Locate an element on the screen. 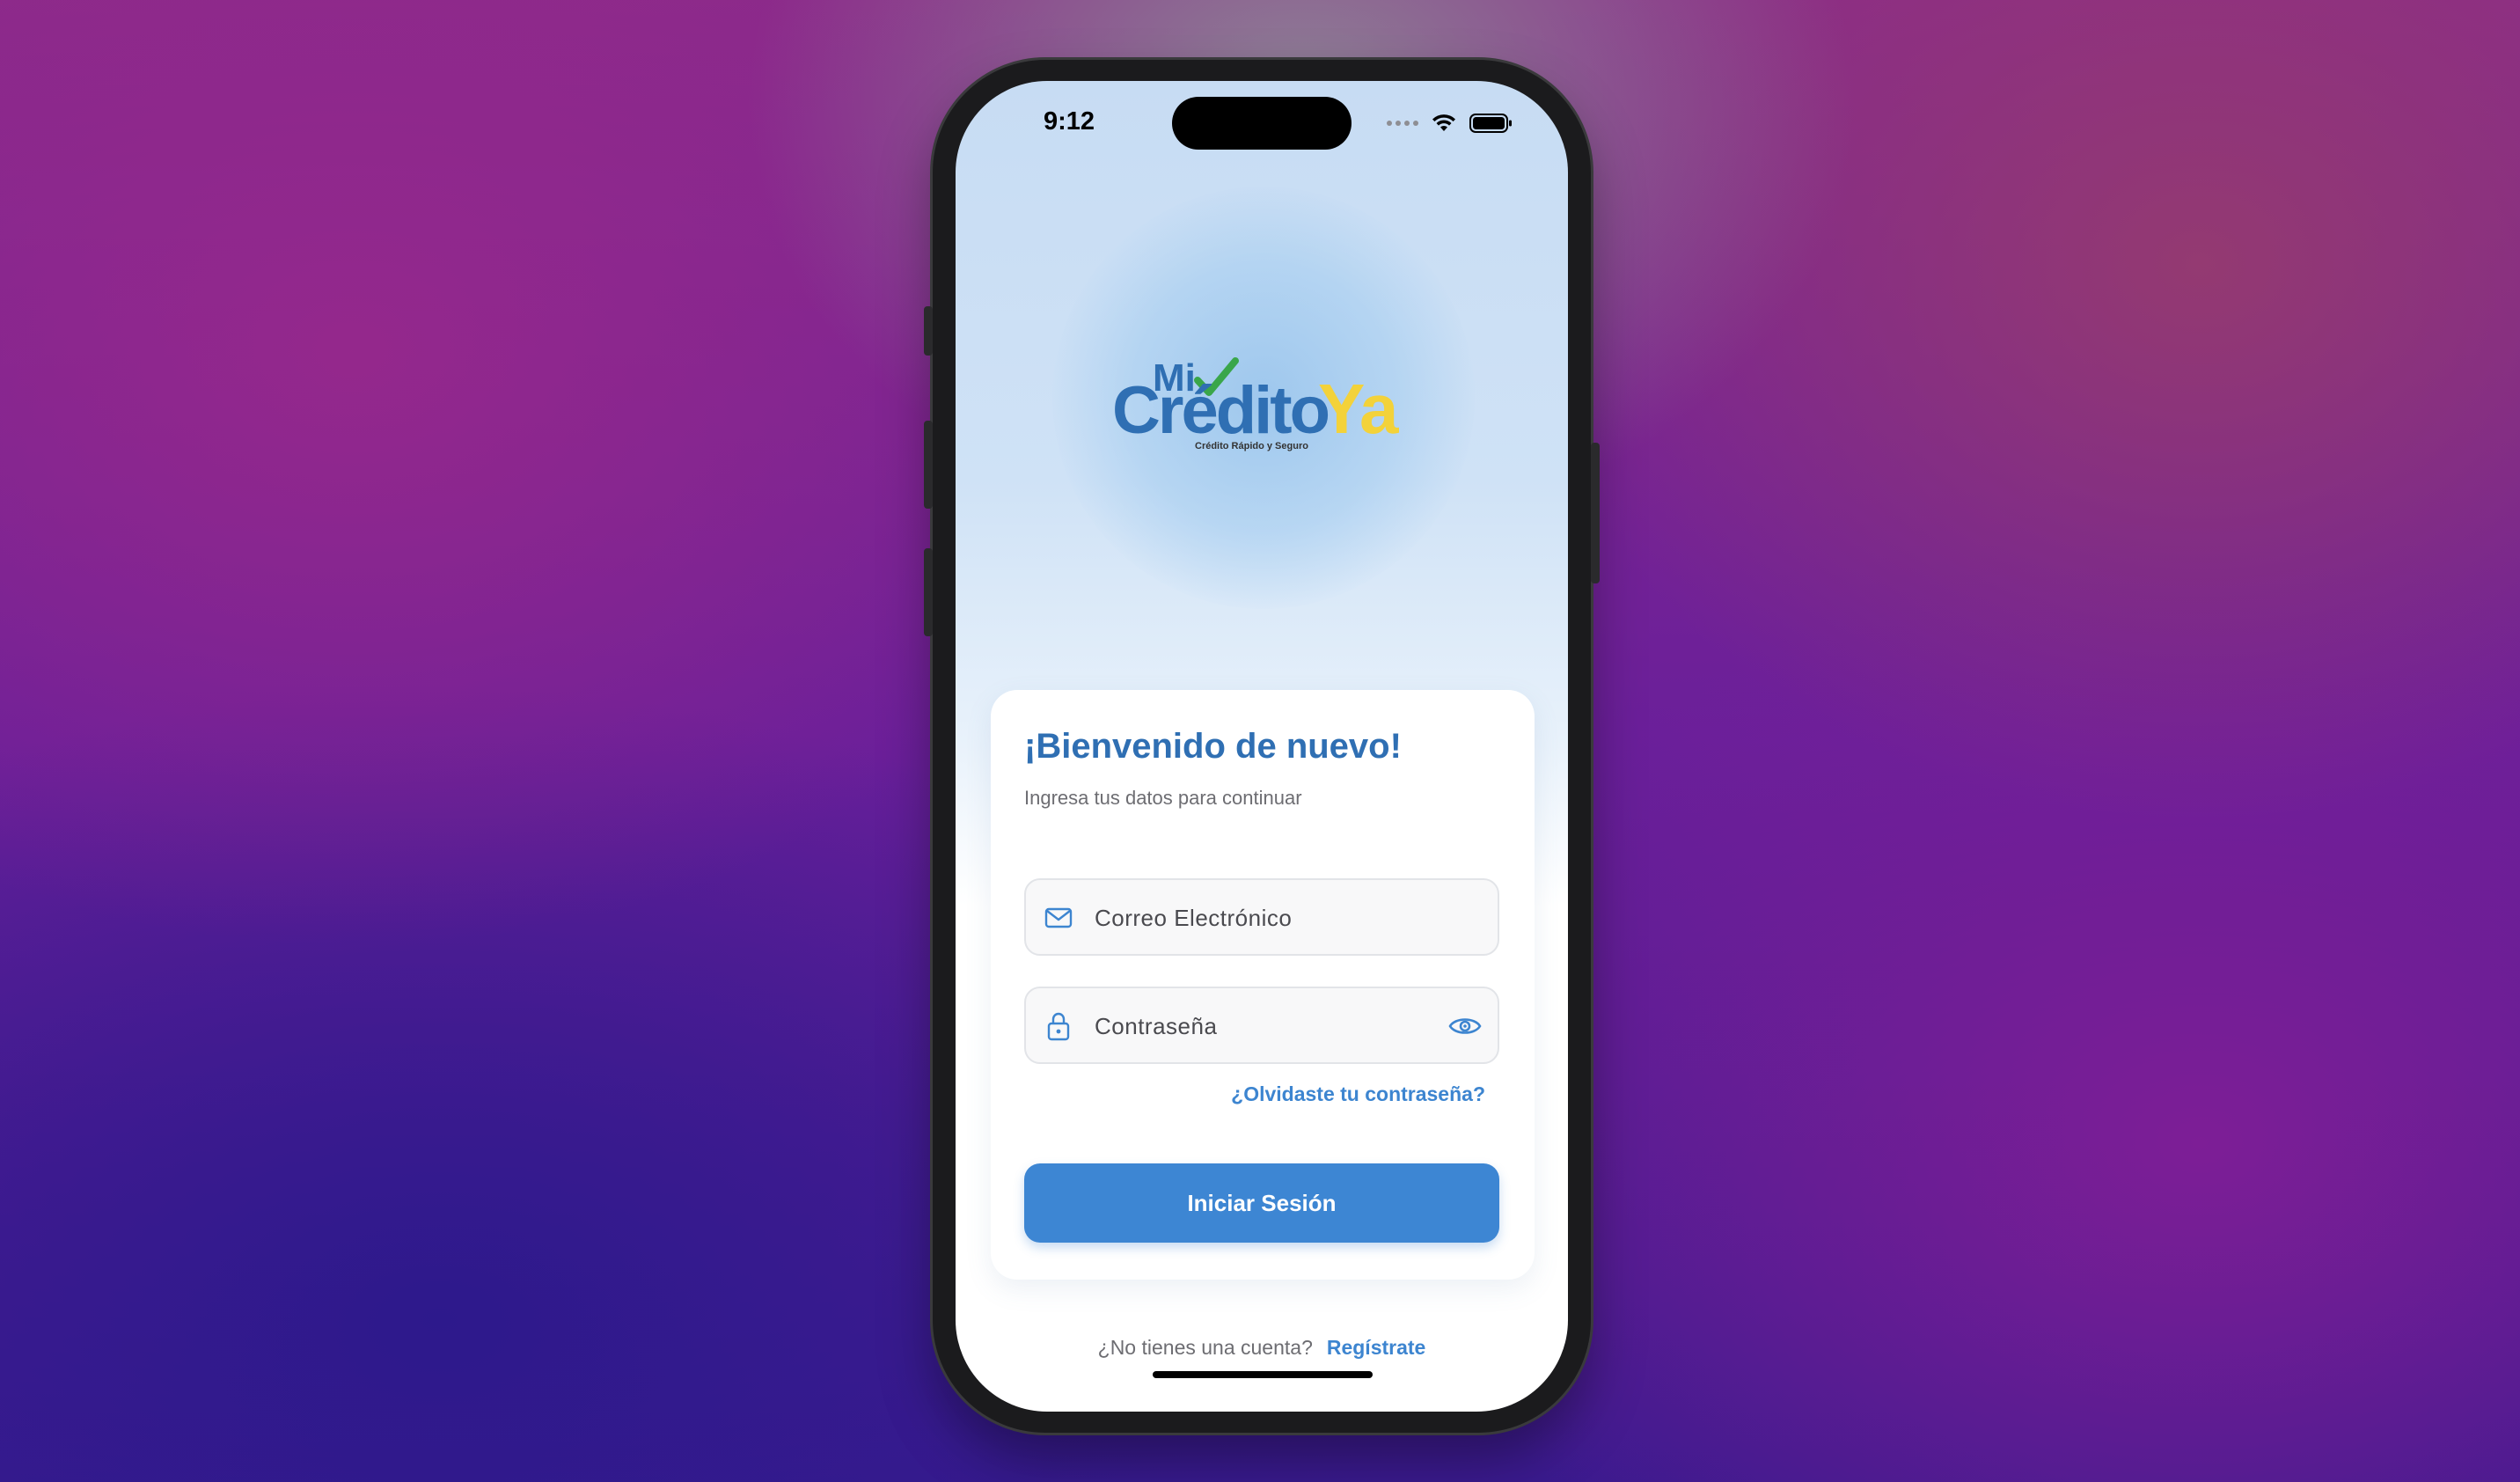  status-bar: 9:12 is located at coordinates (1262, 125).